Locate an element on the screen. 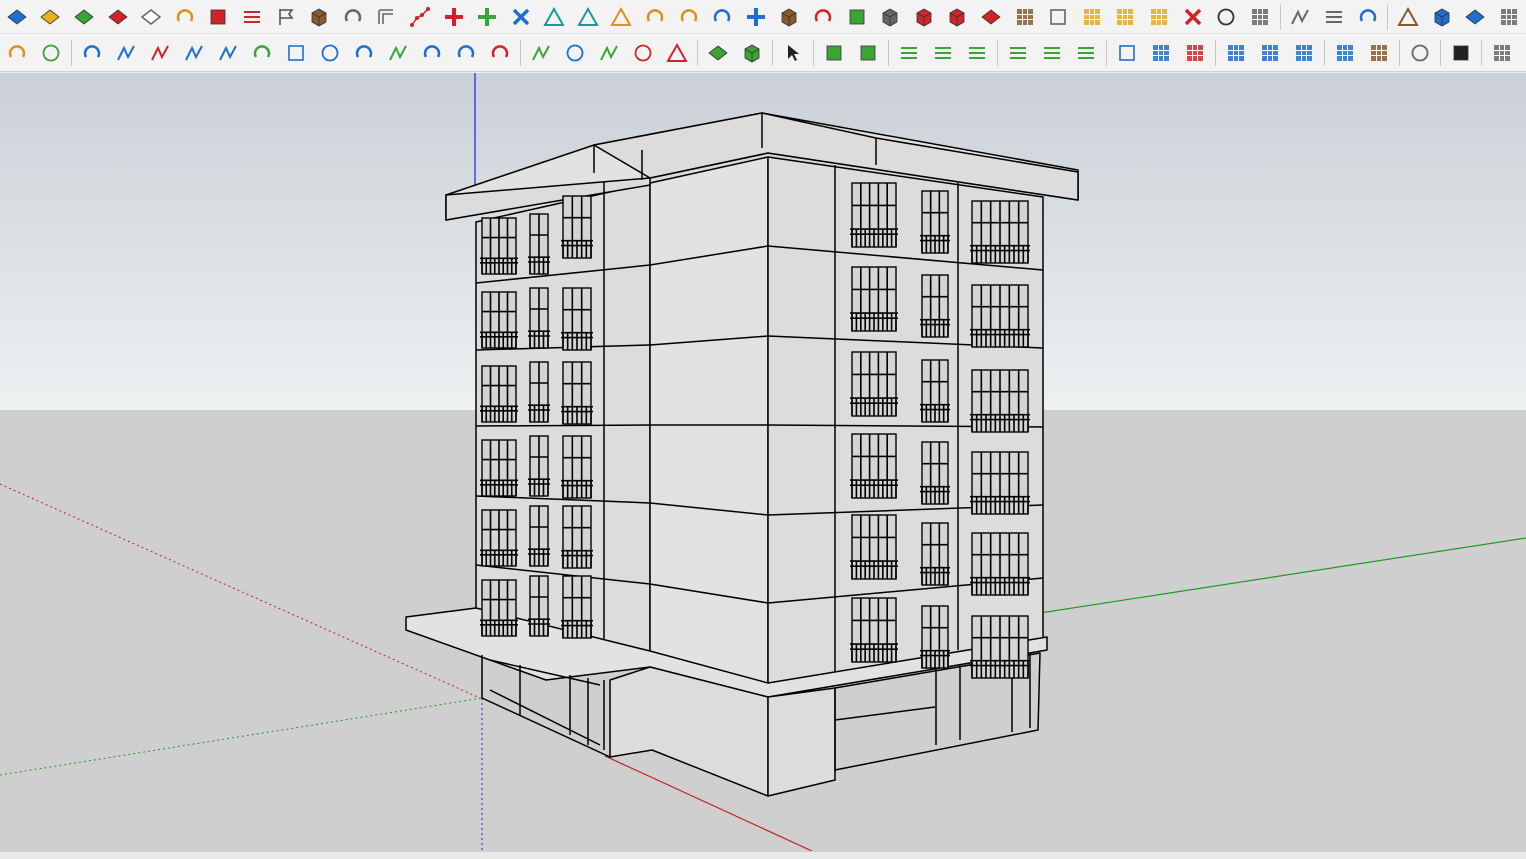 Image resolution: width=1526 pixels, height=859 pixels. outline-face-button is located at coordinates (151, 17).